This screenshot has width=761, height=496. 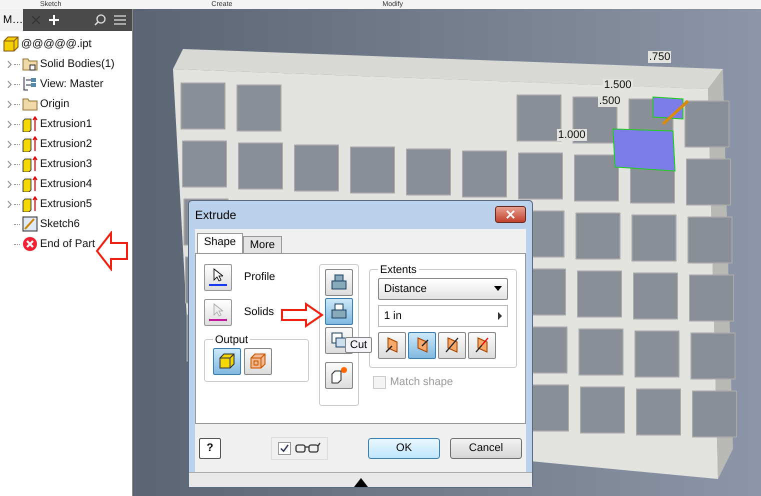 What do you see at coordinates (262, 244) in the screenshot?
I see `dialog-tab: More` at bounding box center [262, 244].